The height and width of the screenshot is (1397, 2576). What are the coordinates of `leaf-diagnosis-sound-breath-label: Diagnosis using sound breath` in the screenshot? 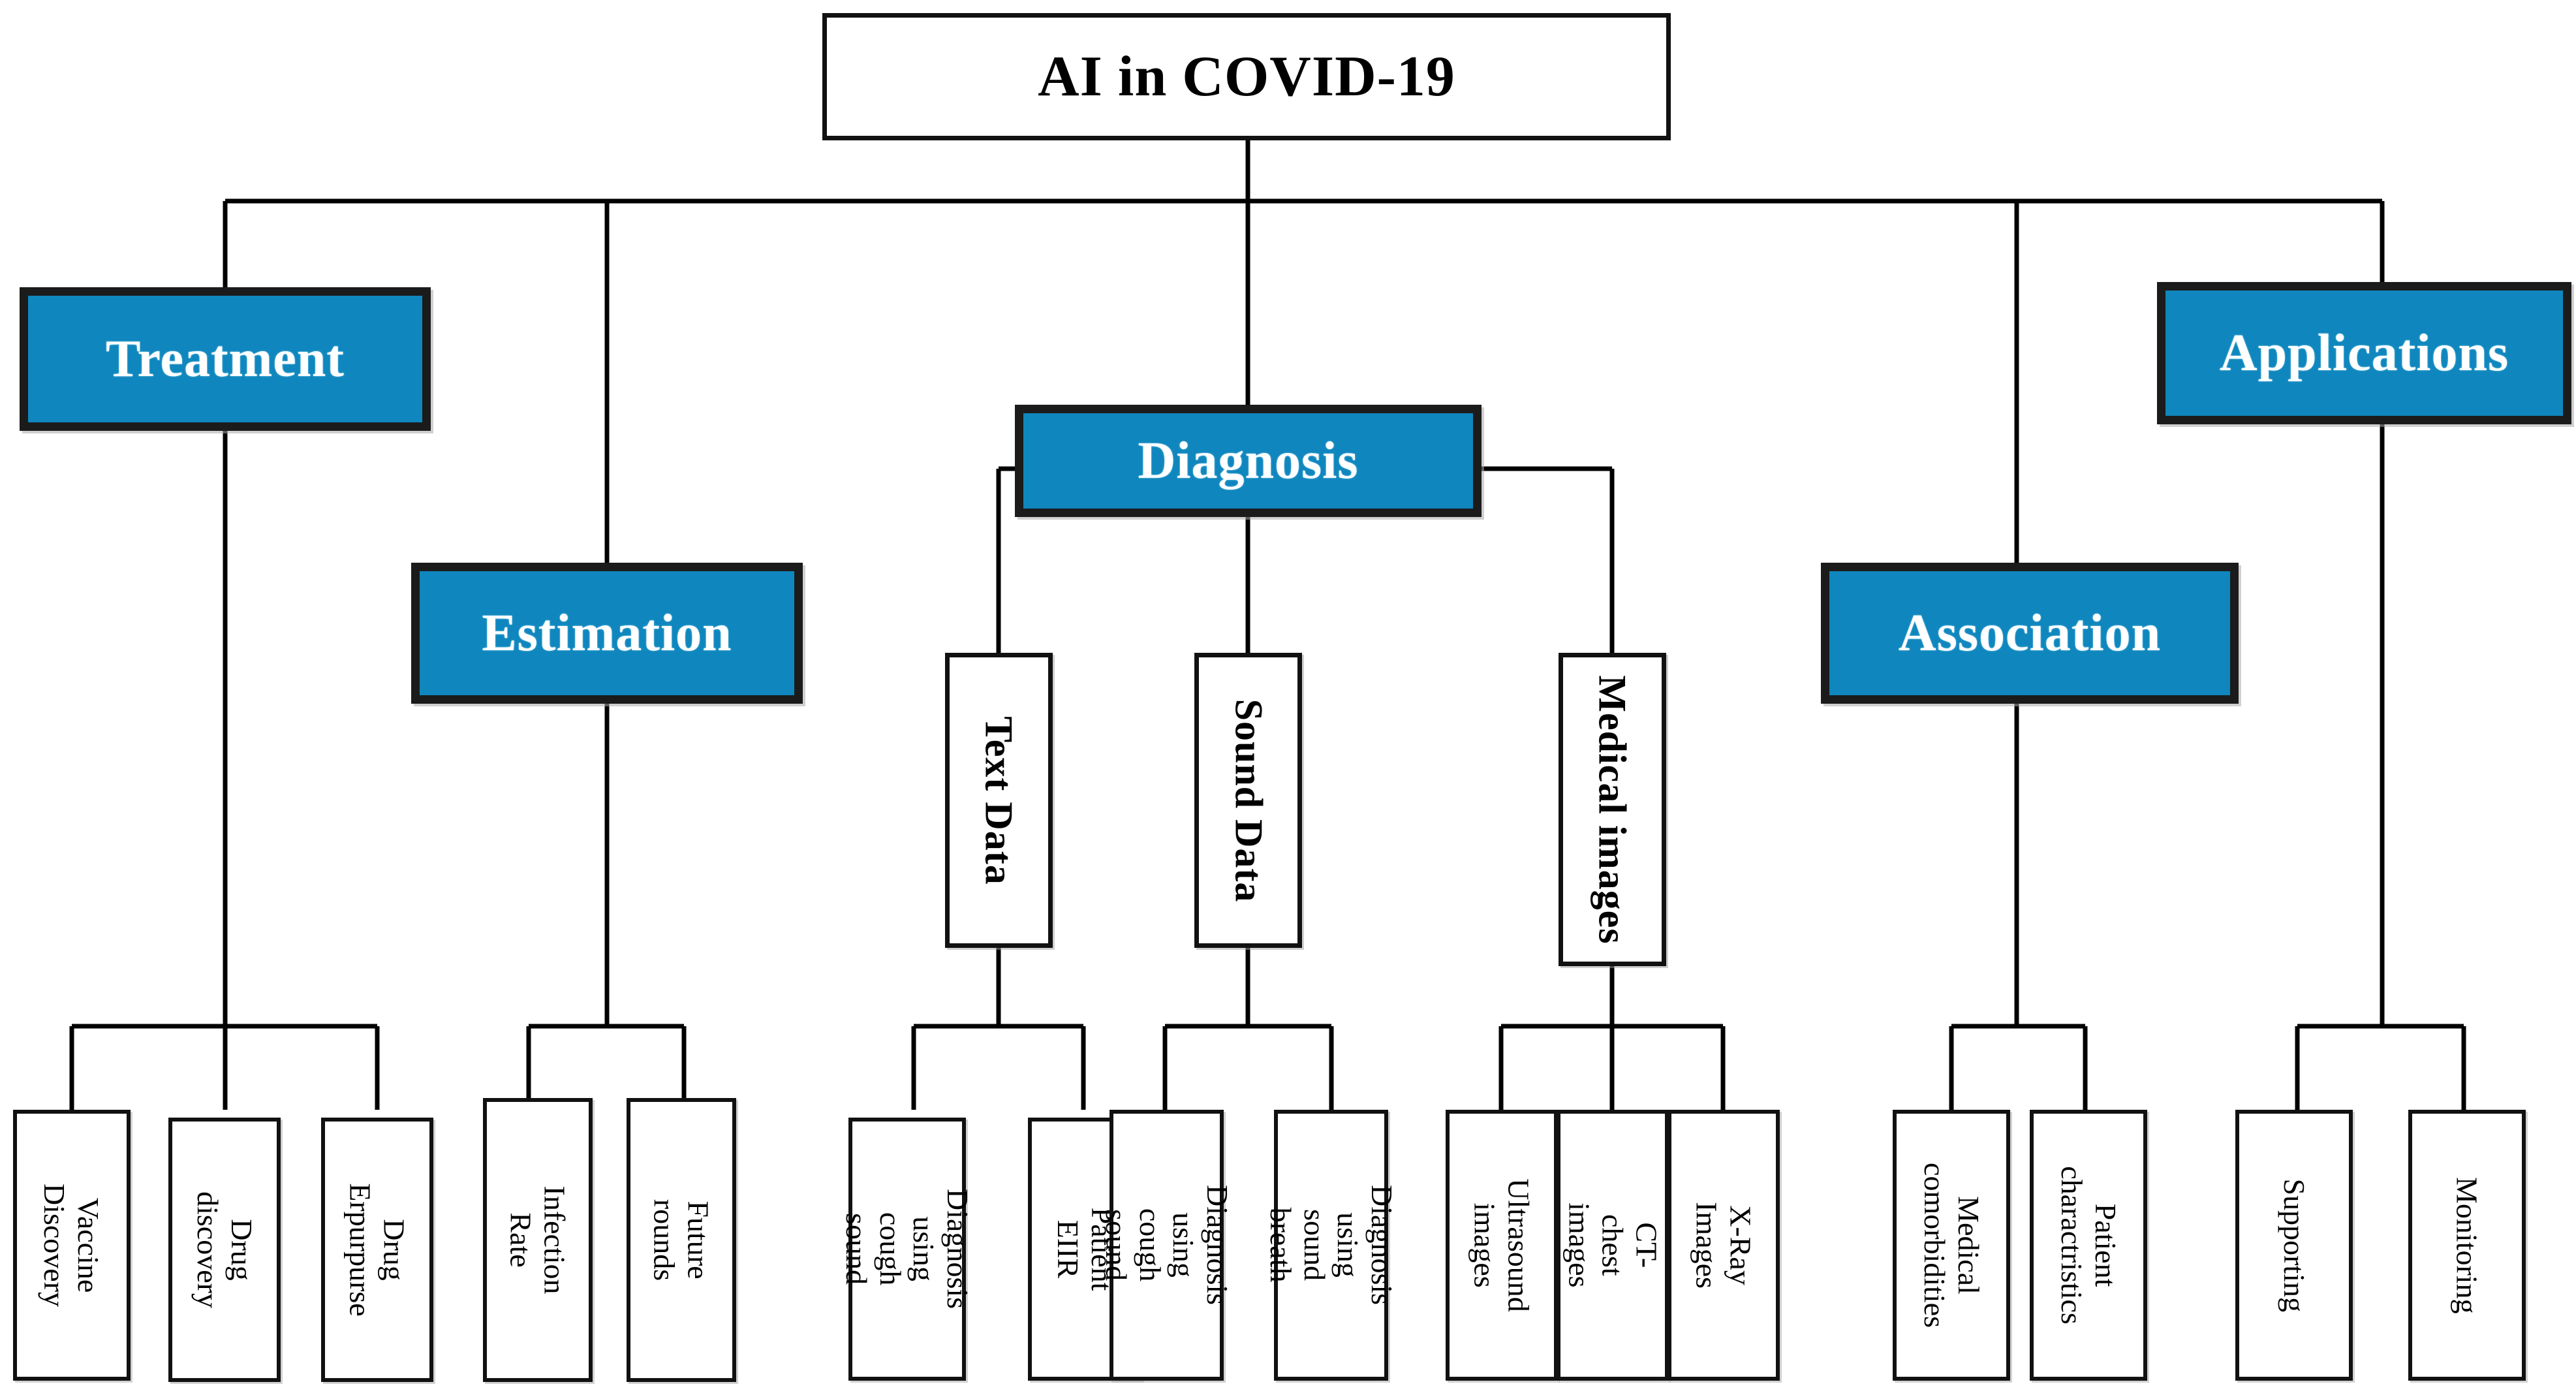 It's located at (1331, 1245).